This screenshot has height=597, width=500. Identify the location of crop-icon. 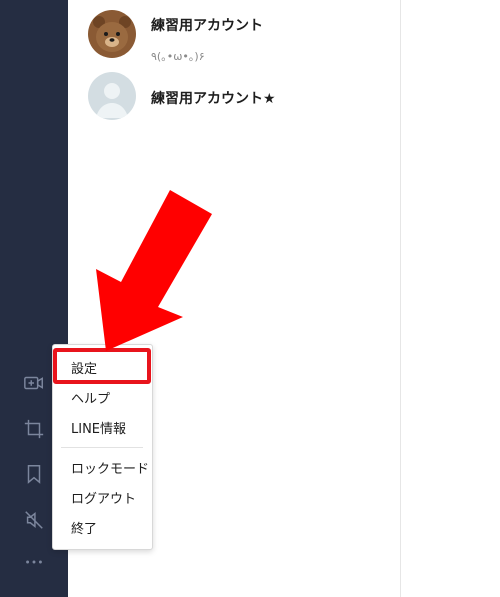
(34, 429).